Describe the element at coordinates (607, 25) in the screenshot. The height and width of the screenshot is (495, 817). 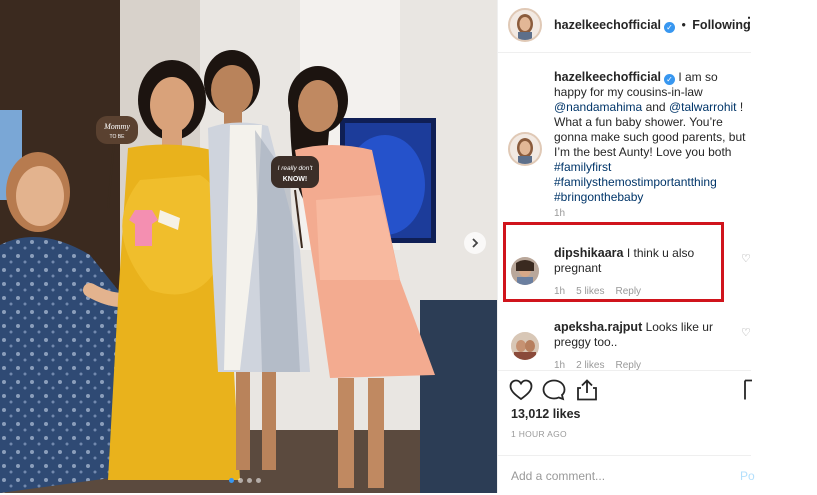
I see `author-username: hazelkeechofficial` at that location.